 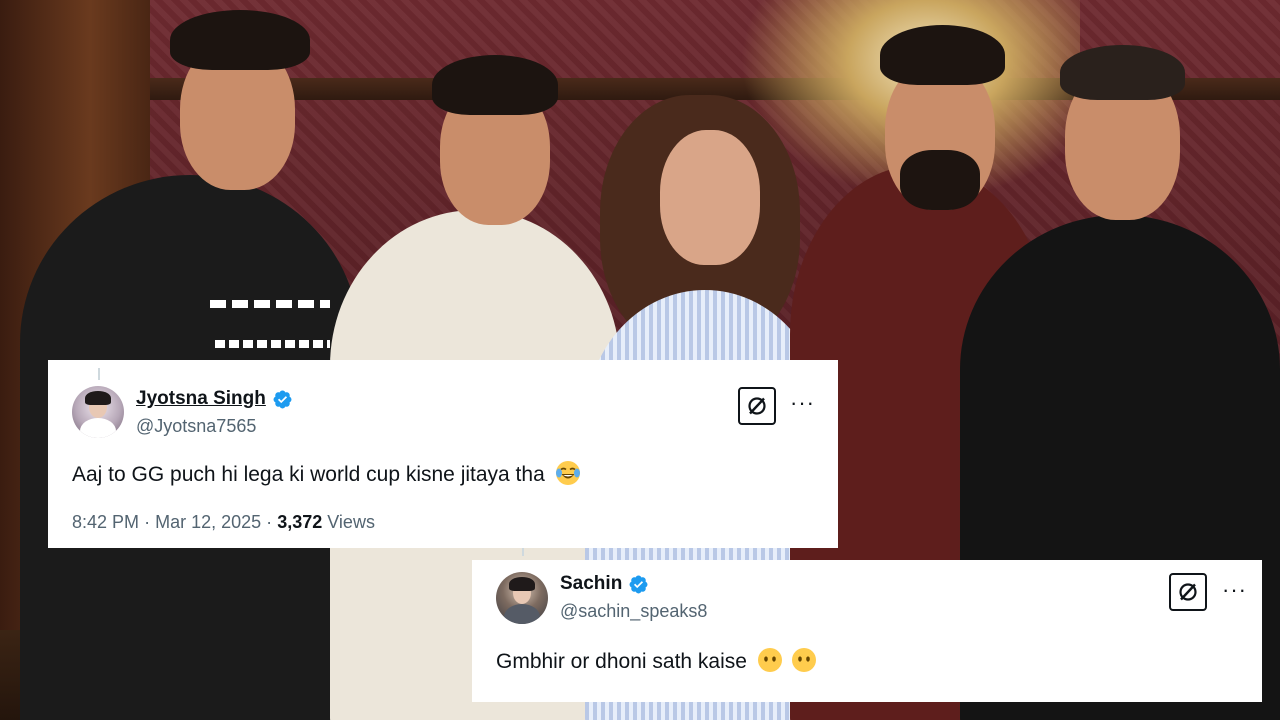 I want to click on author-row: Jyotsna Singh, so click(x=214, y=399).